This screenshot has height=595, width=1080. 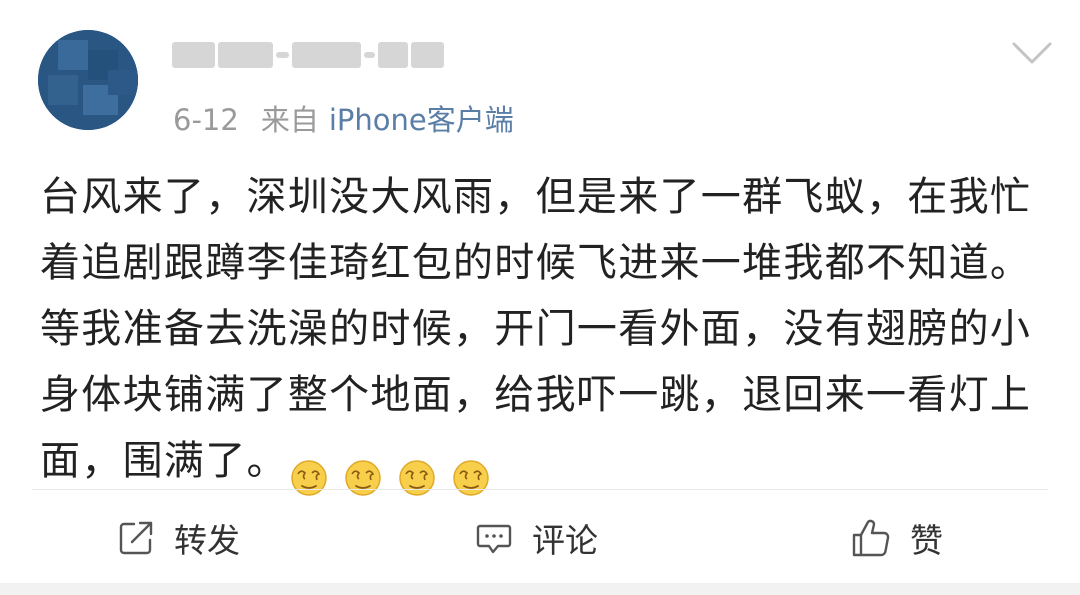 I want to click on username-blurred, so click(x=308, y=55).